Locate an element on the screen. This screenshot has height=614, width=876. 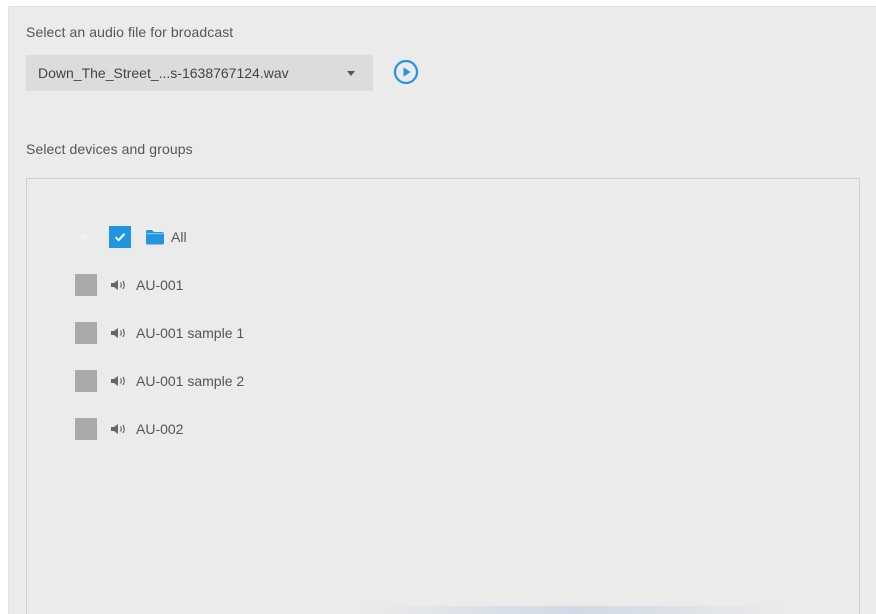
devices-groups-label: Select devices and groups is located at coordinates (109, 149).